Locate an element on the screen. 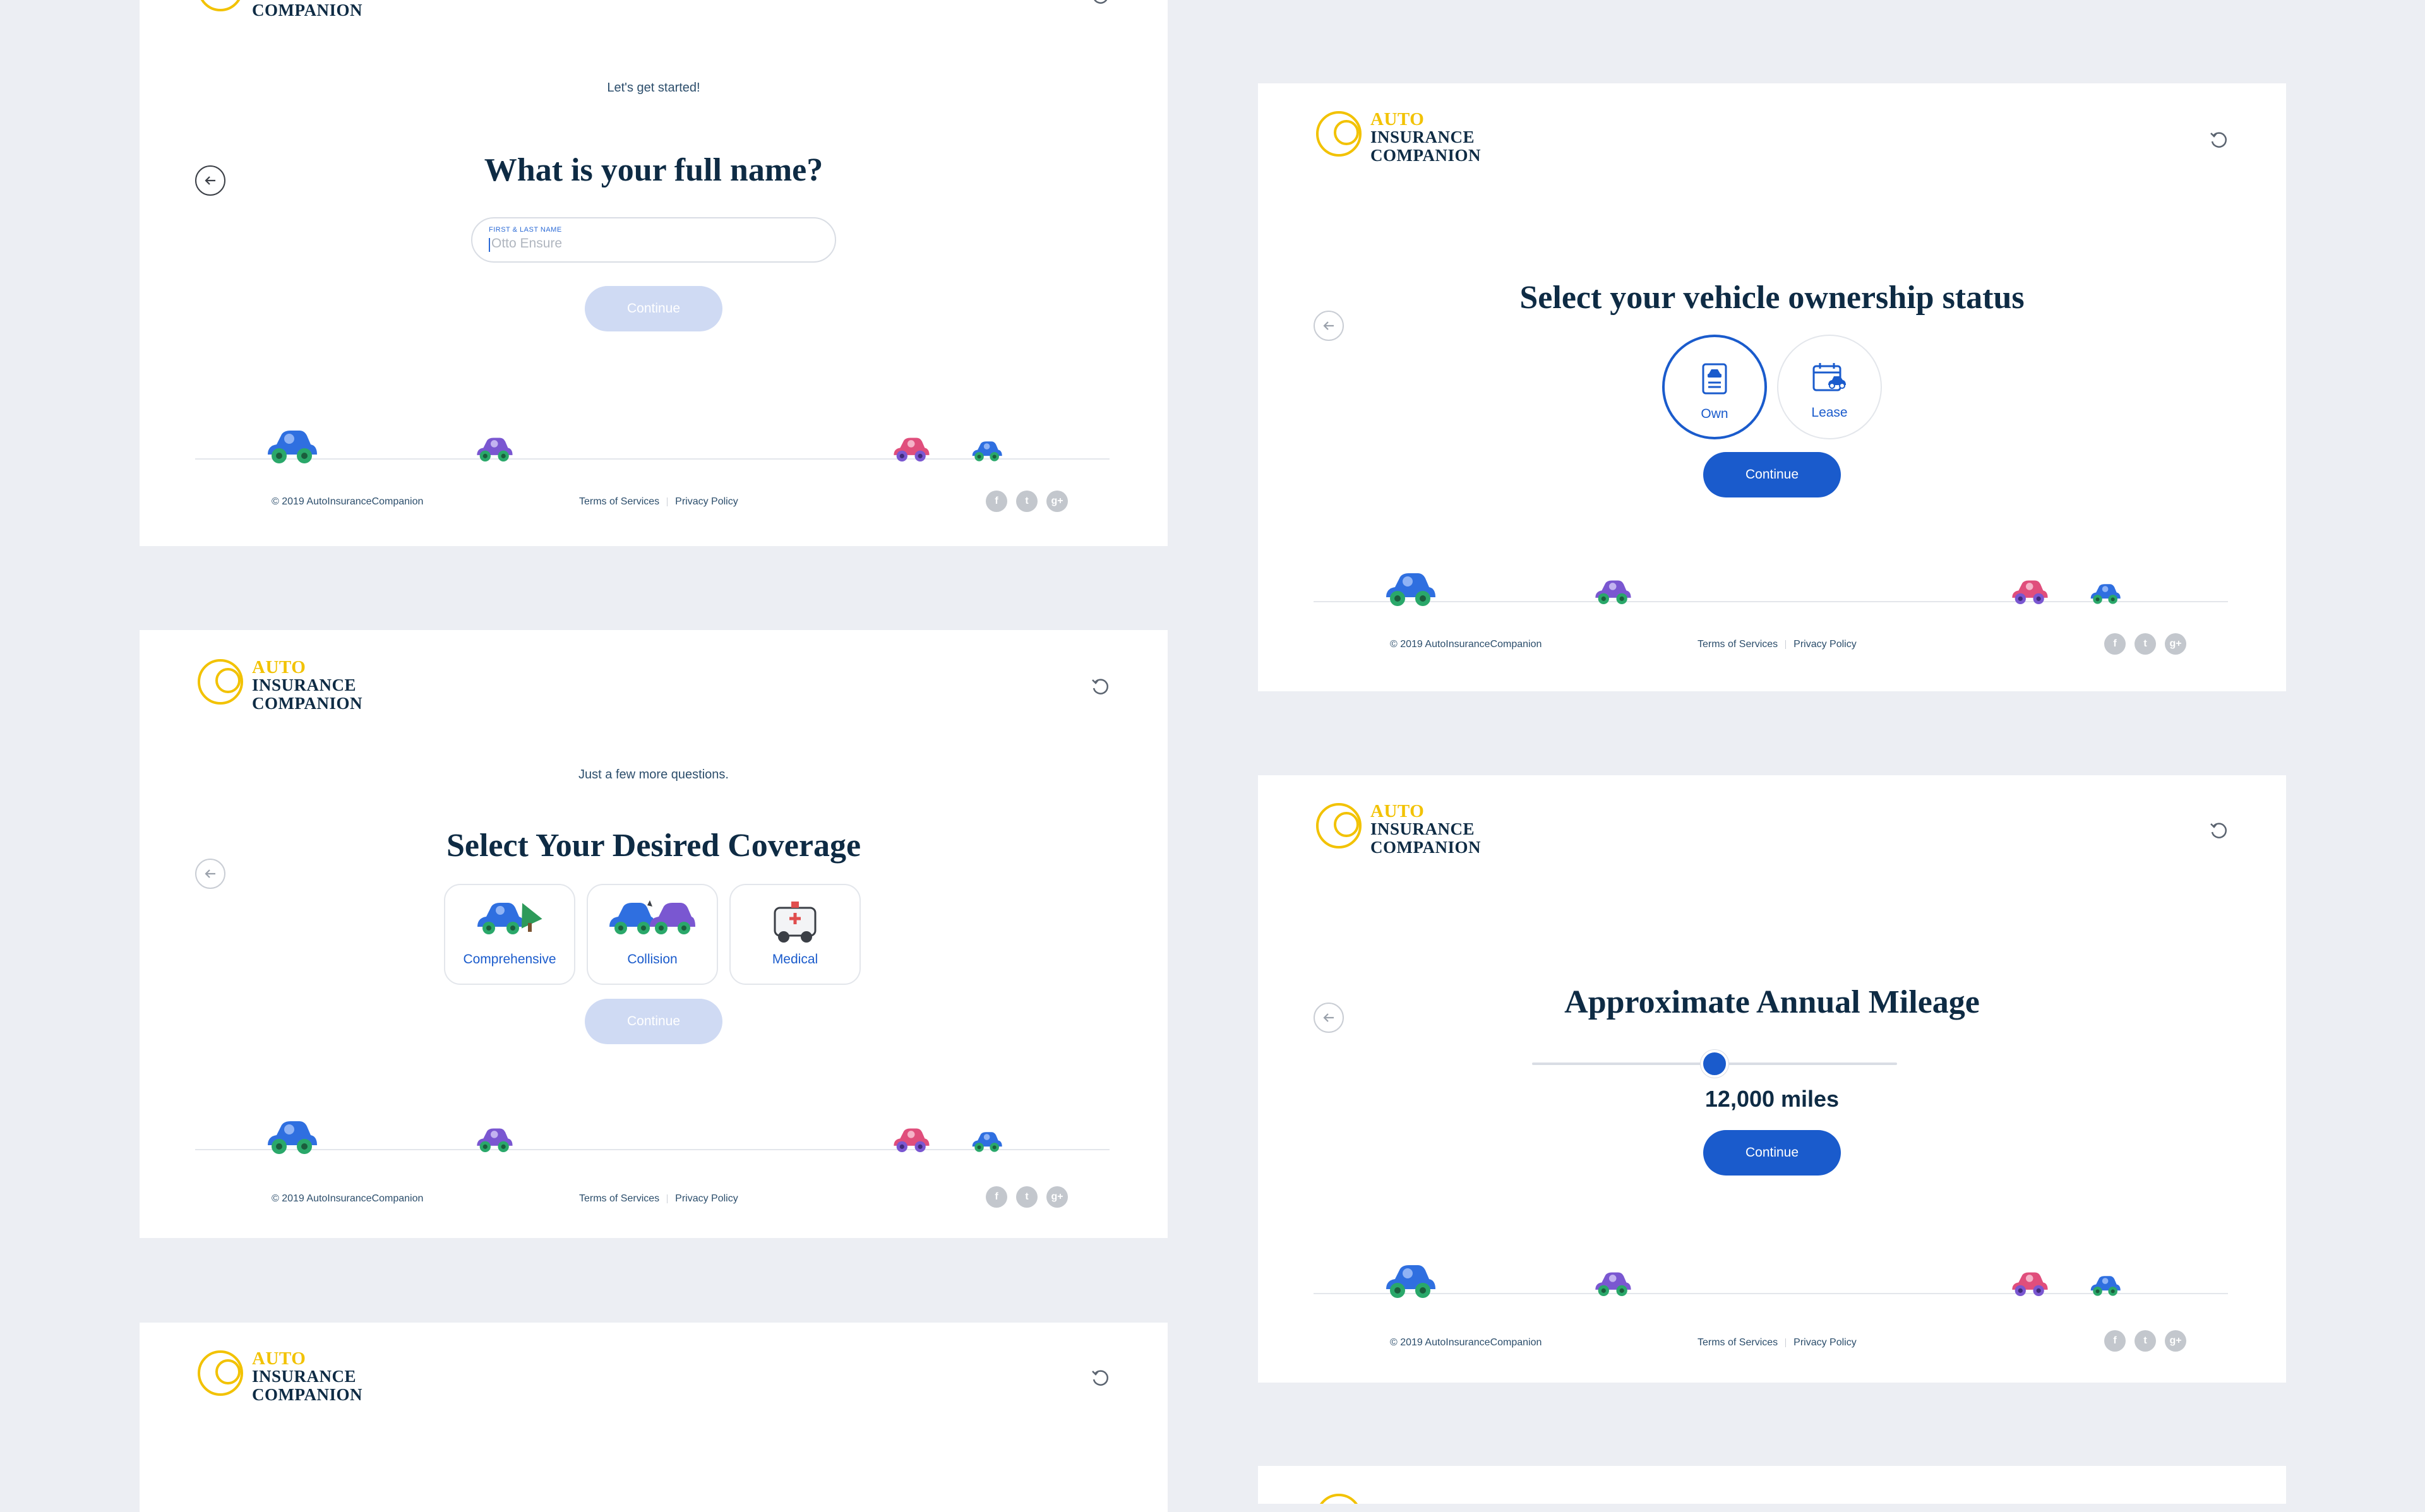 The image size is (2425, 1512). coverage-label: Medical is located at coordinates (795, 959).